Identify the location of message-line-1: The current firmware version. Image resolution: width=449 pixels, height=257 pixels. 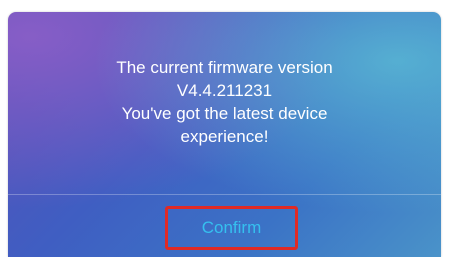
(224, 67).